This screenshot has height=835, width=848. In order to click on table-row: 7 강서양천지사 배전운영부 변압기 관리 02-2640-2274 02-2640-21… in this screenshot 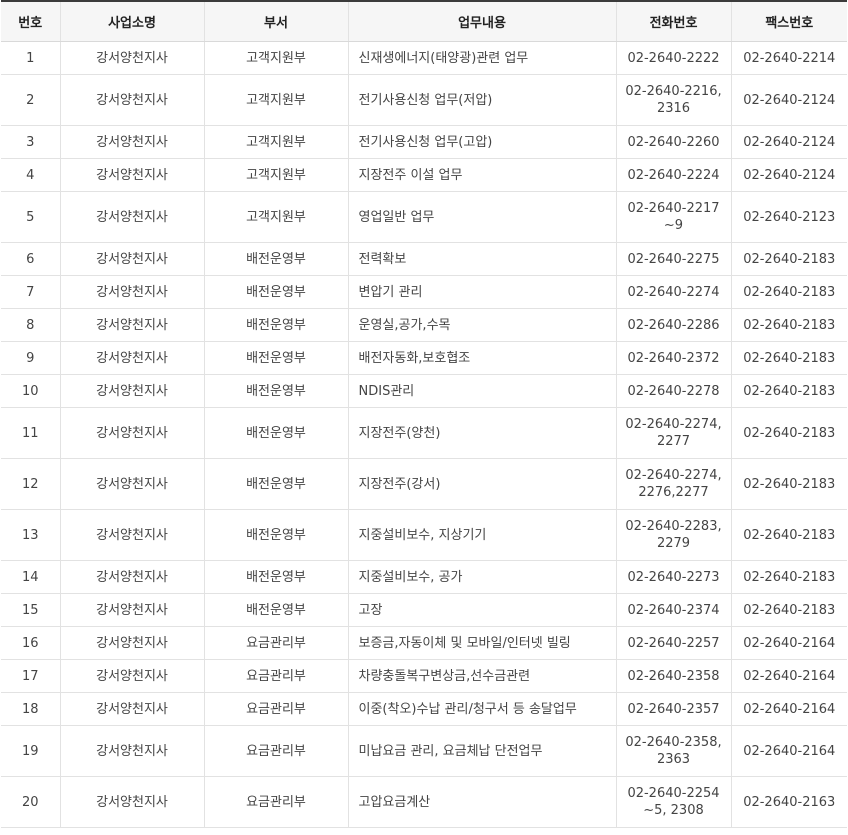, I will do `click(424, 292)`.